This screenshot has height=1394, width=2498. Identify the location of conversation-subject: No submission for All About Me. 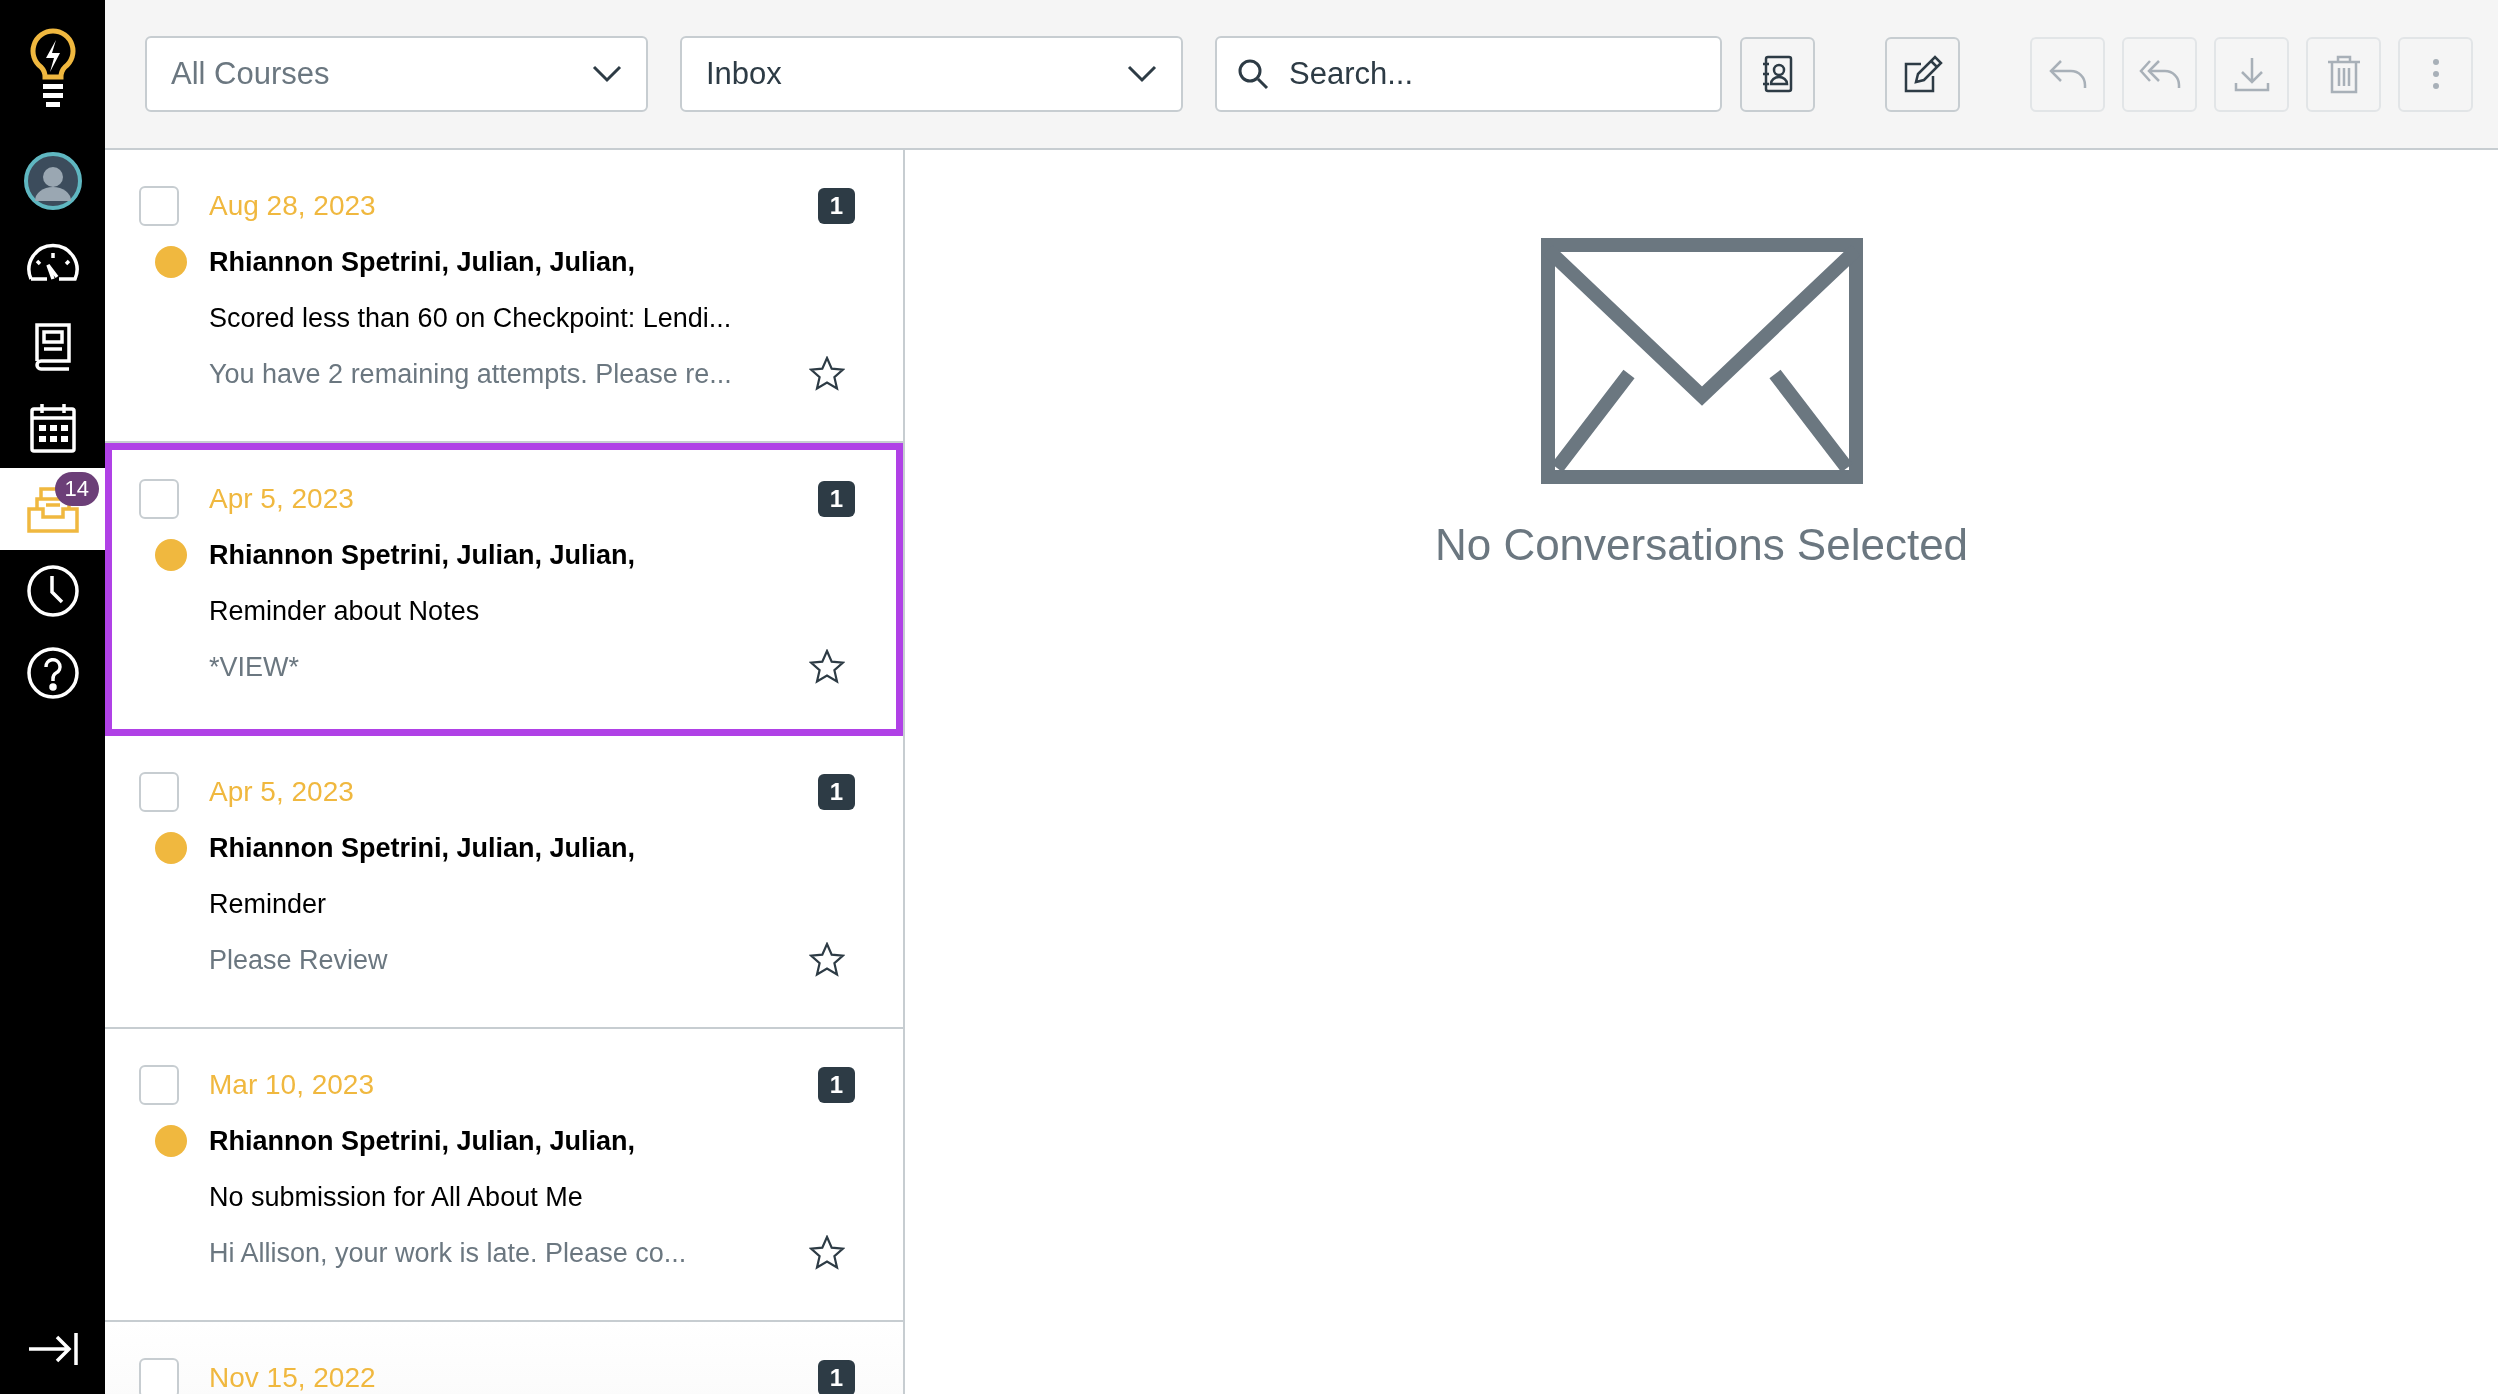
(396, 1197).